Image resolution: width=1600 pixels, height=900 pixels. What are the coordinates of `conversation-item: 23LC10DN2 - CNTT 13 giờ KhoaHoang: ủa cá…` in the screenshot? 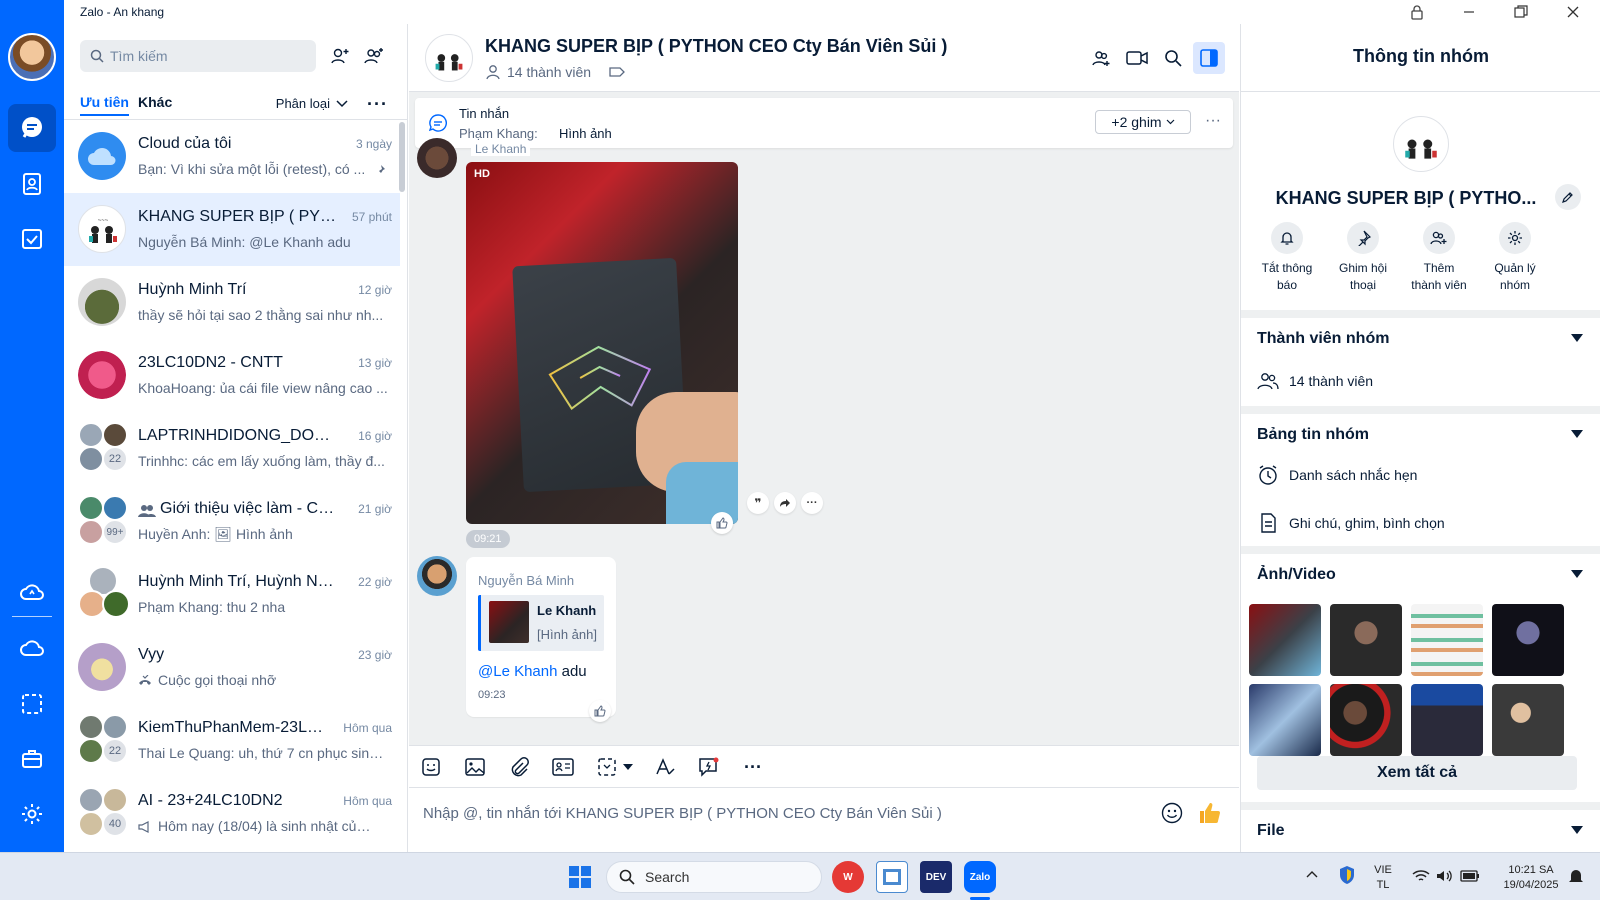 It's located at (232, 375).